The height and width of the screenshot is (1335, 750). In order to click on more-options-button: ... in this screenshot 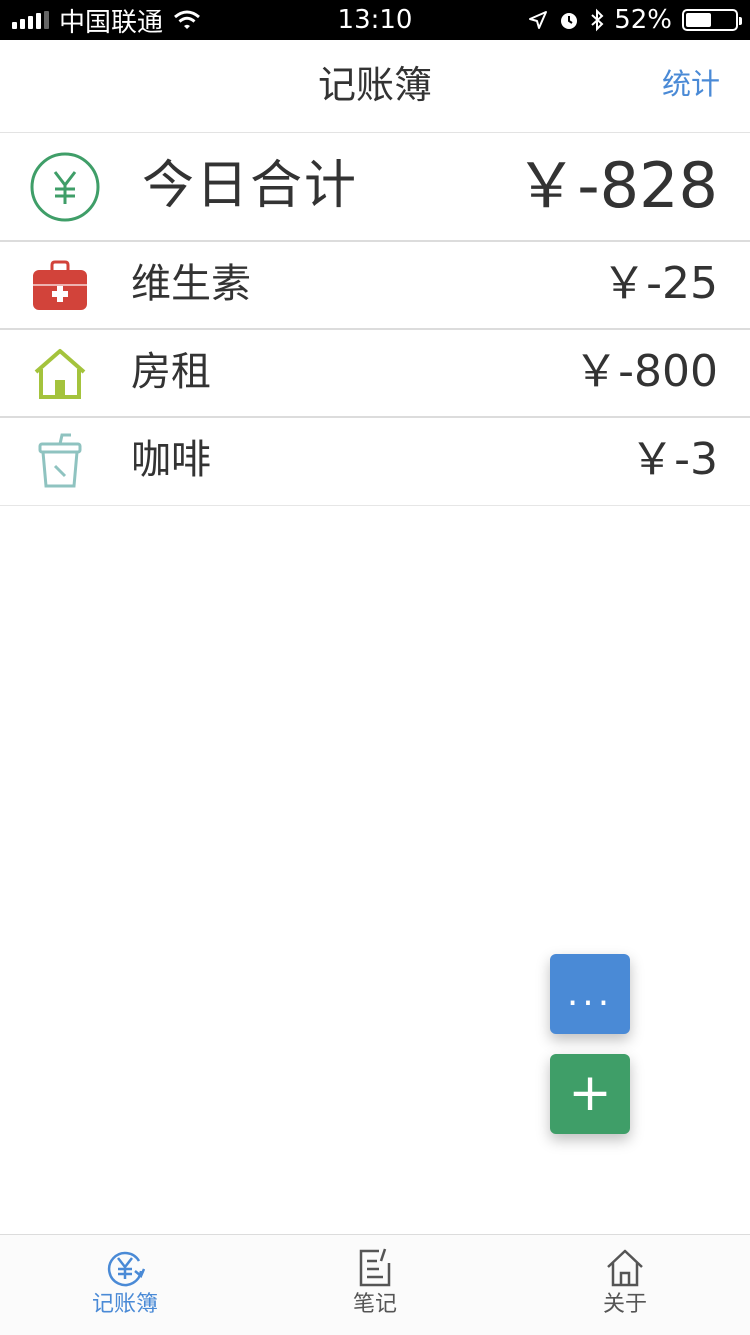, I will do `click(590, 994)`.